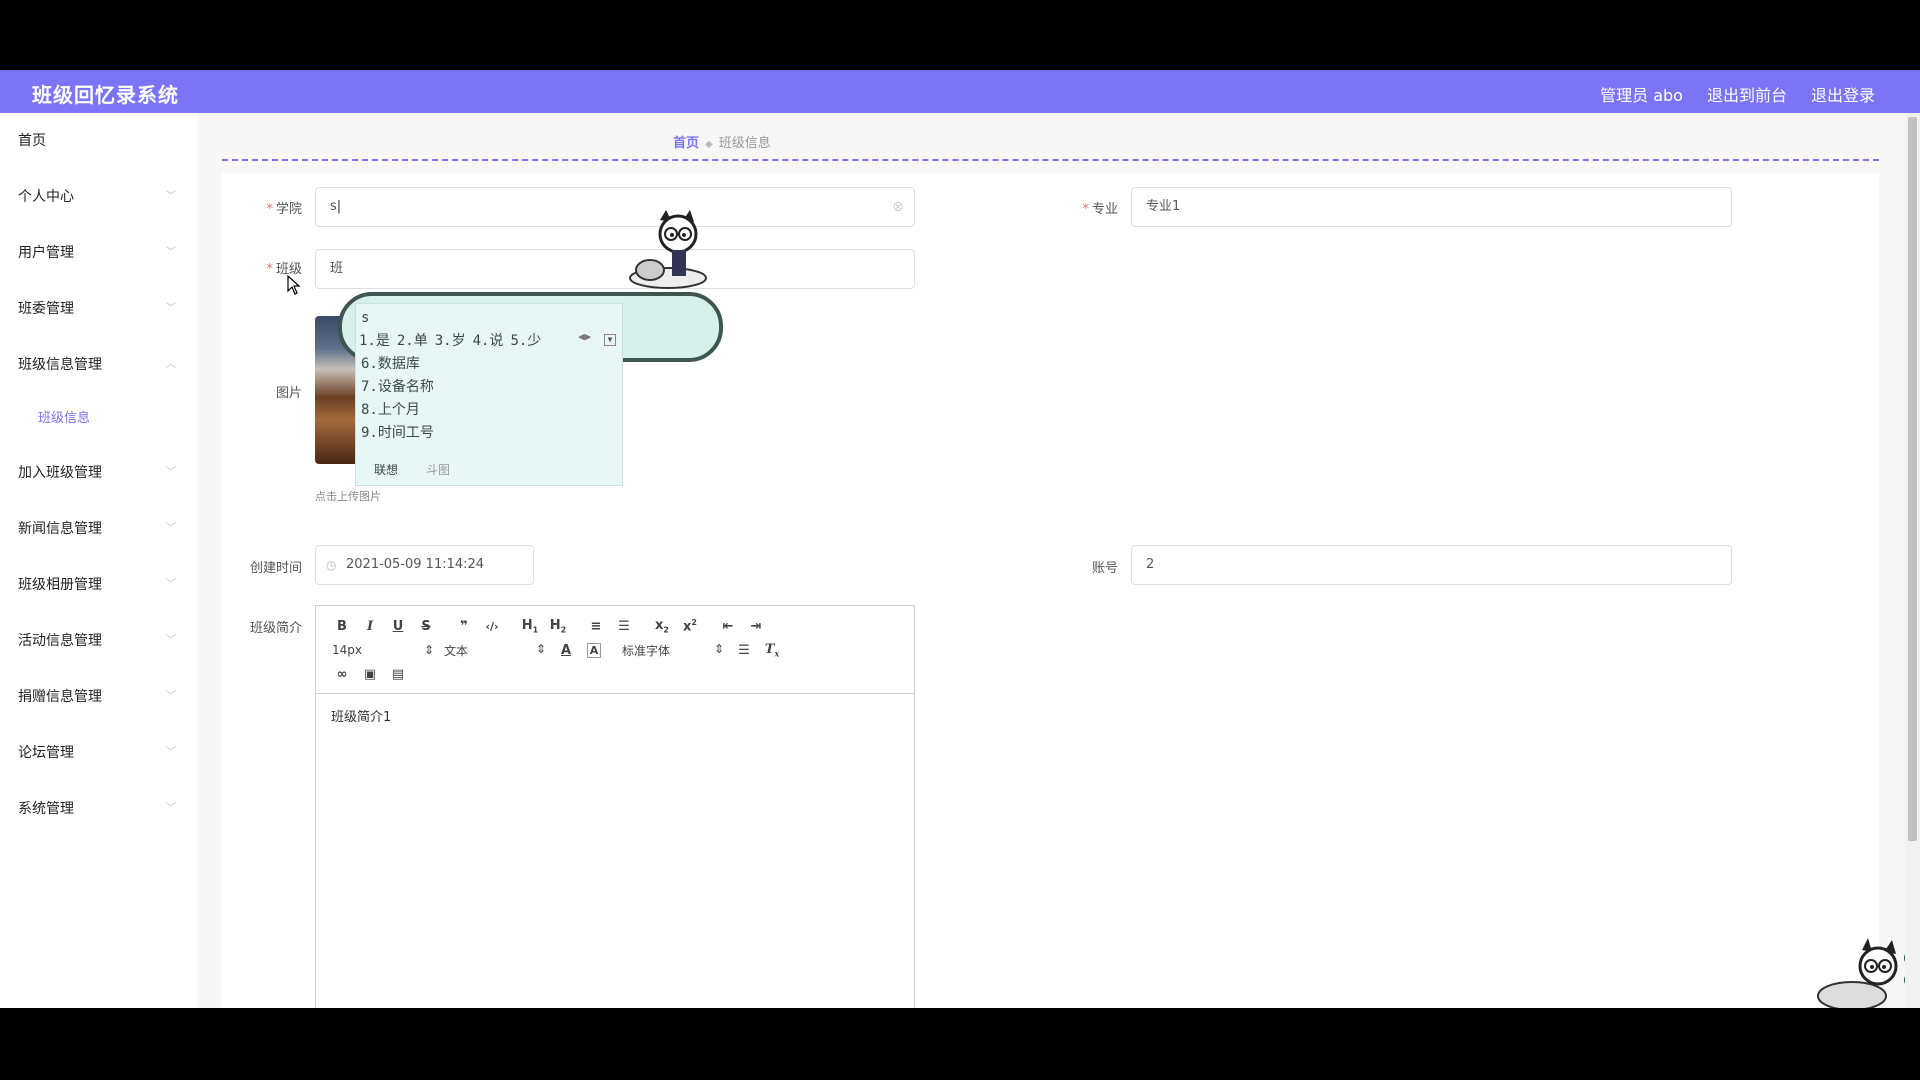  Describe the element at coordinates (492, 626) in the screenshot. I see `code-icon: ‹/›` at that location.